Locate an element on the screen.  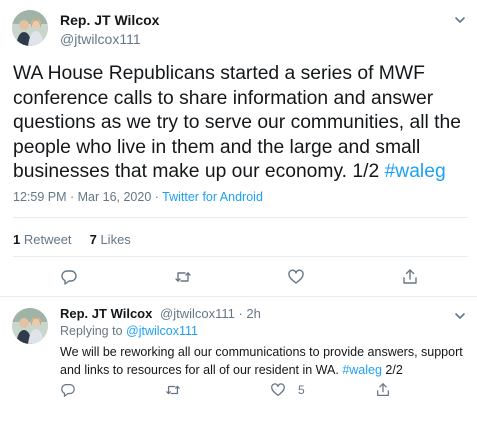
likes-count: 7 is located at coordinates (93, 239).